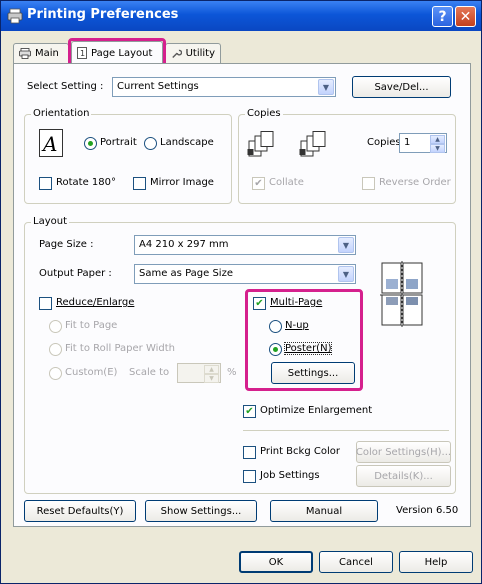 The image size is (482, 584). What do you see at coordinates (312, 144) in the screenshot?
I see `reverse-order-icon` at bounding box center [312, 144].